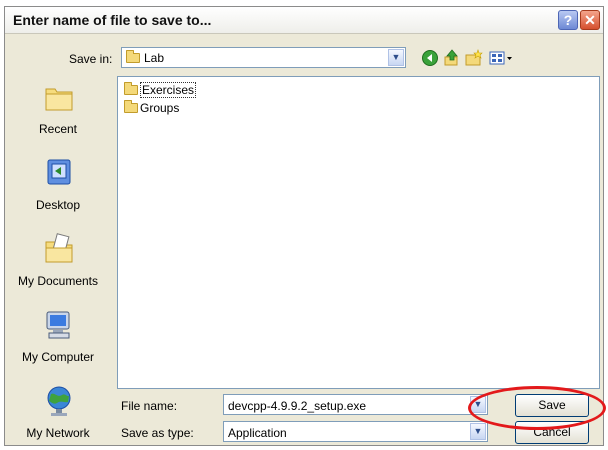 The image size is (608, 450). What do you see at coordinates (590, 20) in the screenshot?
I see `close-button: ✕` at bounding box center [590, 20].